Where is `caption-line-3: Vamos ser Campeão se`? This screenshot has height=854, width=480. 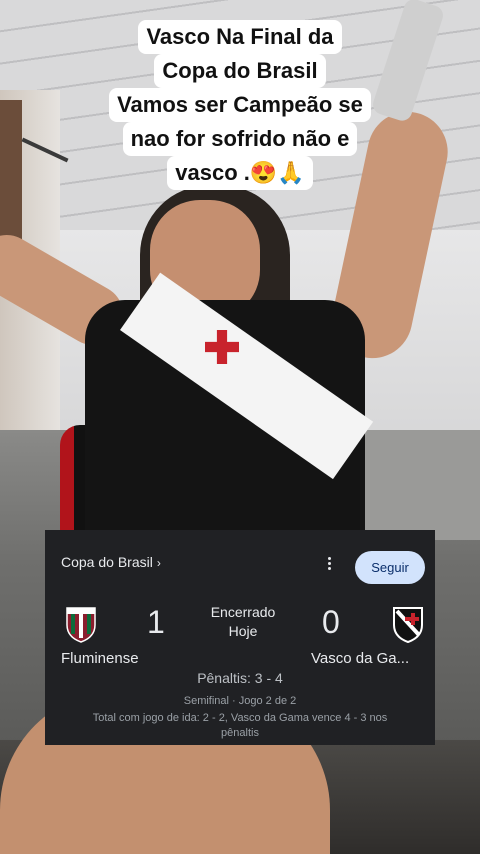 caption-line-3: Vamos ser Campeão se is located at coordinates (240, 105).